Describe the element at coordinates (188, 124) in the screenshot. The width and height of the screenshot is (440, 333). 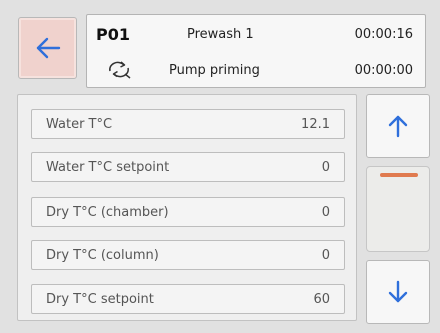
I see `param-row-water-temp: Water T°C 12.1` at that location.